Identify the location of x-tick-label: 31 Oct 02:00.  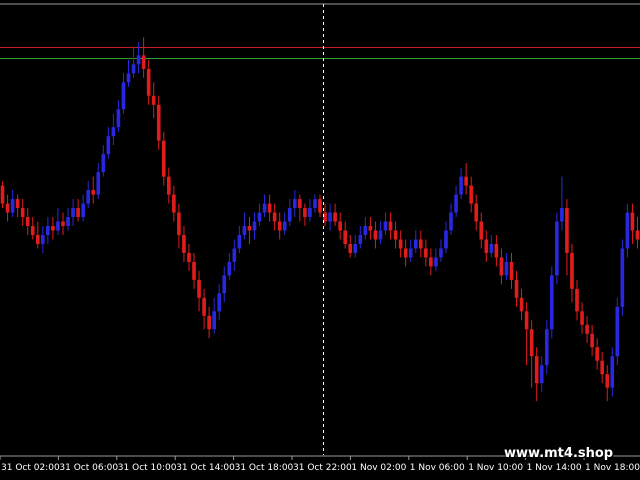
(30, 468).